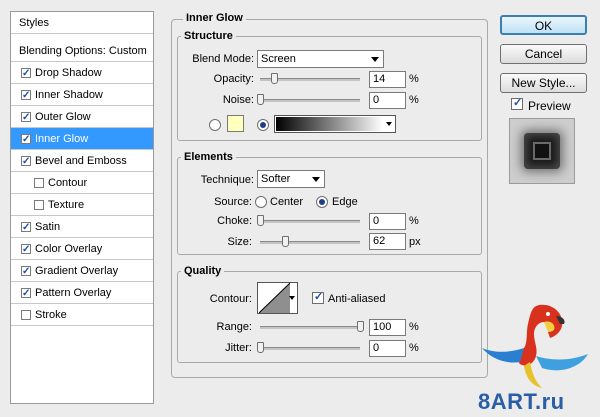 Image resolution: width=600 pixels, height=417 pixels. Describe the element at coordinates (260, 220) in the screenshot. I see `choke-slider-thumb` at that location.